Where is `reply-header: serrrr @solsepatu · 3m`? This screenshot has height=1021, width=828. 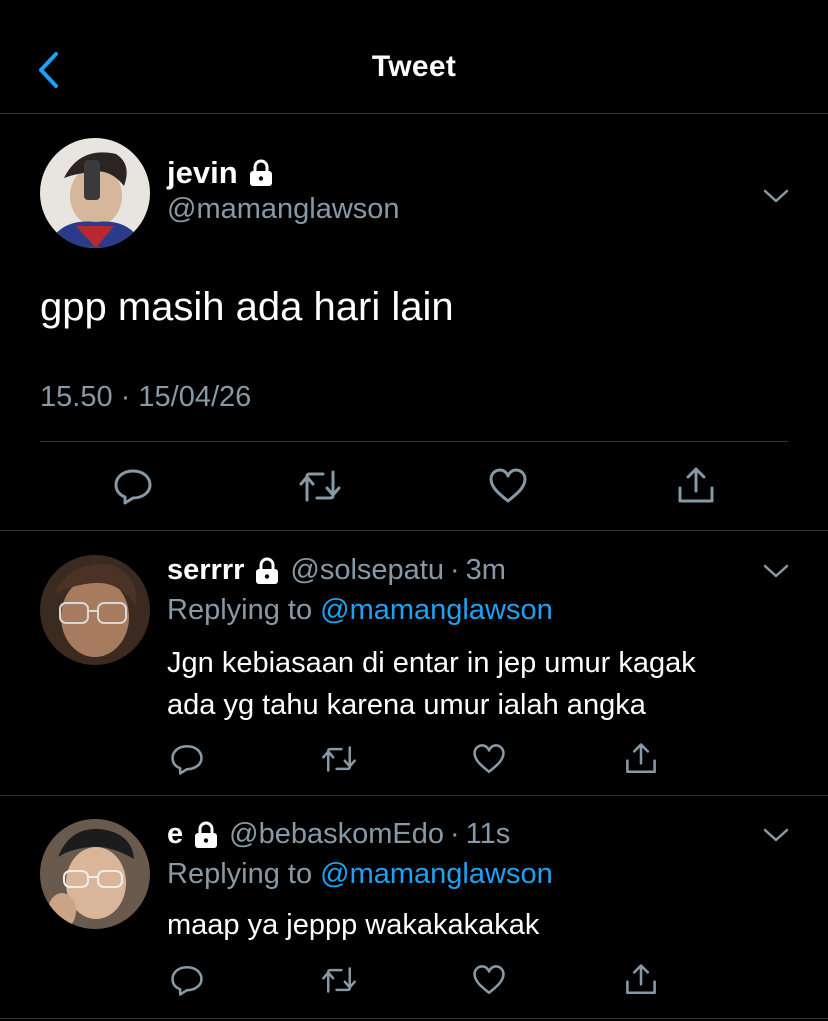
reply-header: serrrr @solsepatu · 3m is located at coordinates (336, 570).